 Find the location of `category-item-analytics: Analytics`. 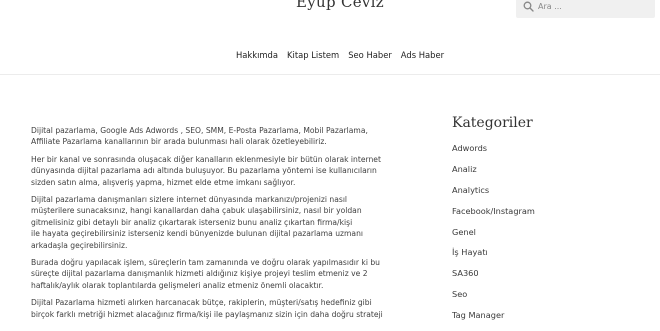

category-item-analytics: Analytics is located at coordinates (552, 190).